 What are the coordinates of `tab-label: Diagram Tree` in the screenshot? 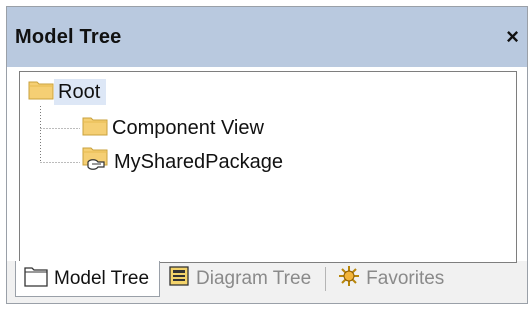 It's located at (254, 278).